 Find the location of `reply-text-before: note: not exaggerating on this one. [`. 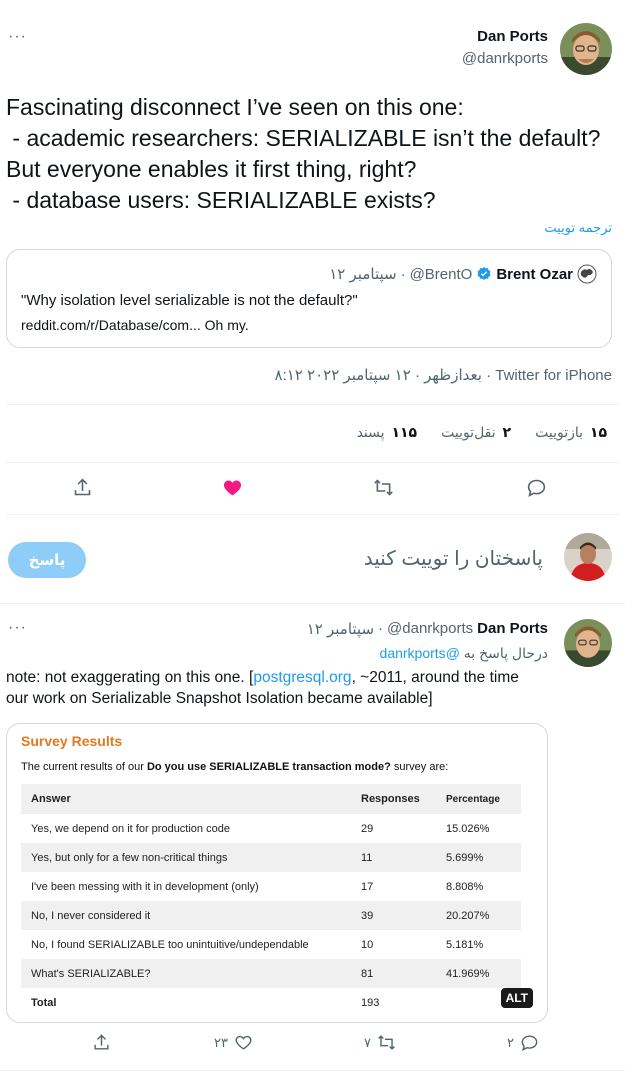

reply-text-before: note: not exaggerating on this one. [ is located at coordinates (130, 677).